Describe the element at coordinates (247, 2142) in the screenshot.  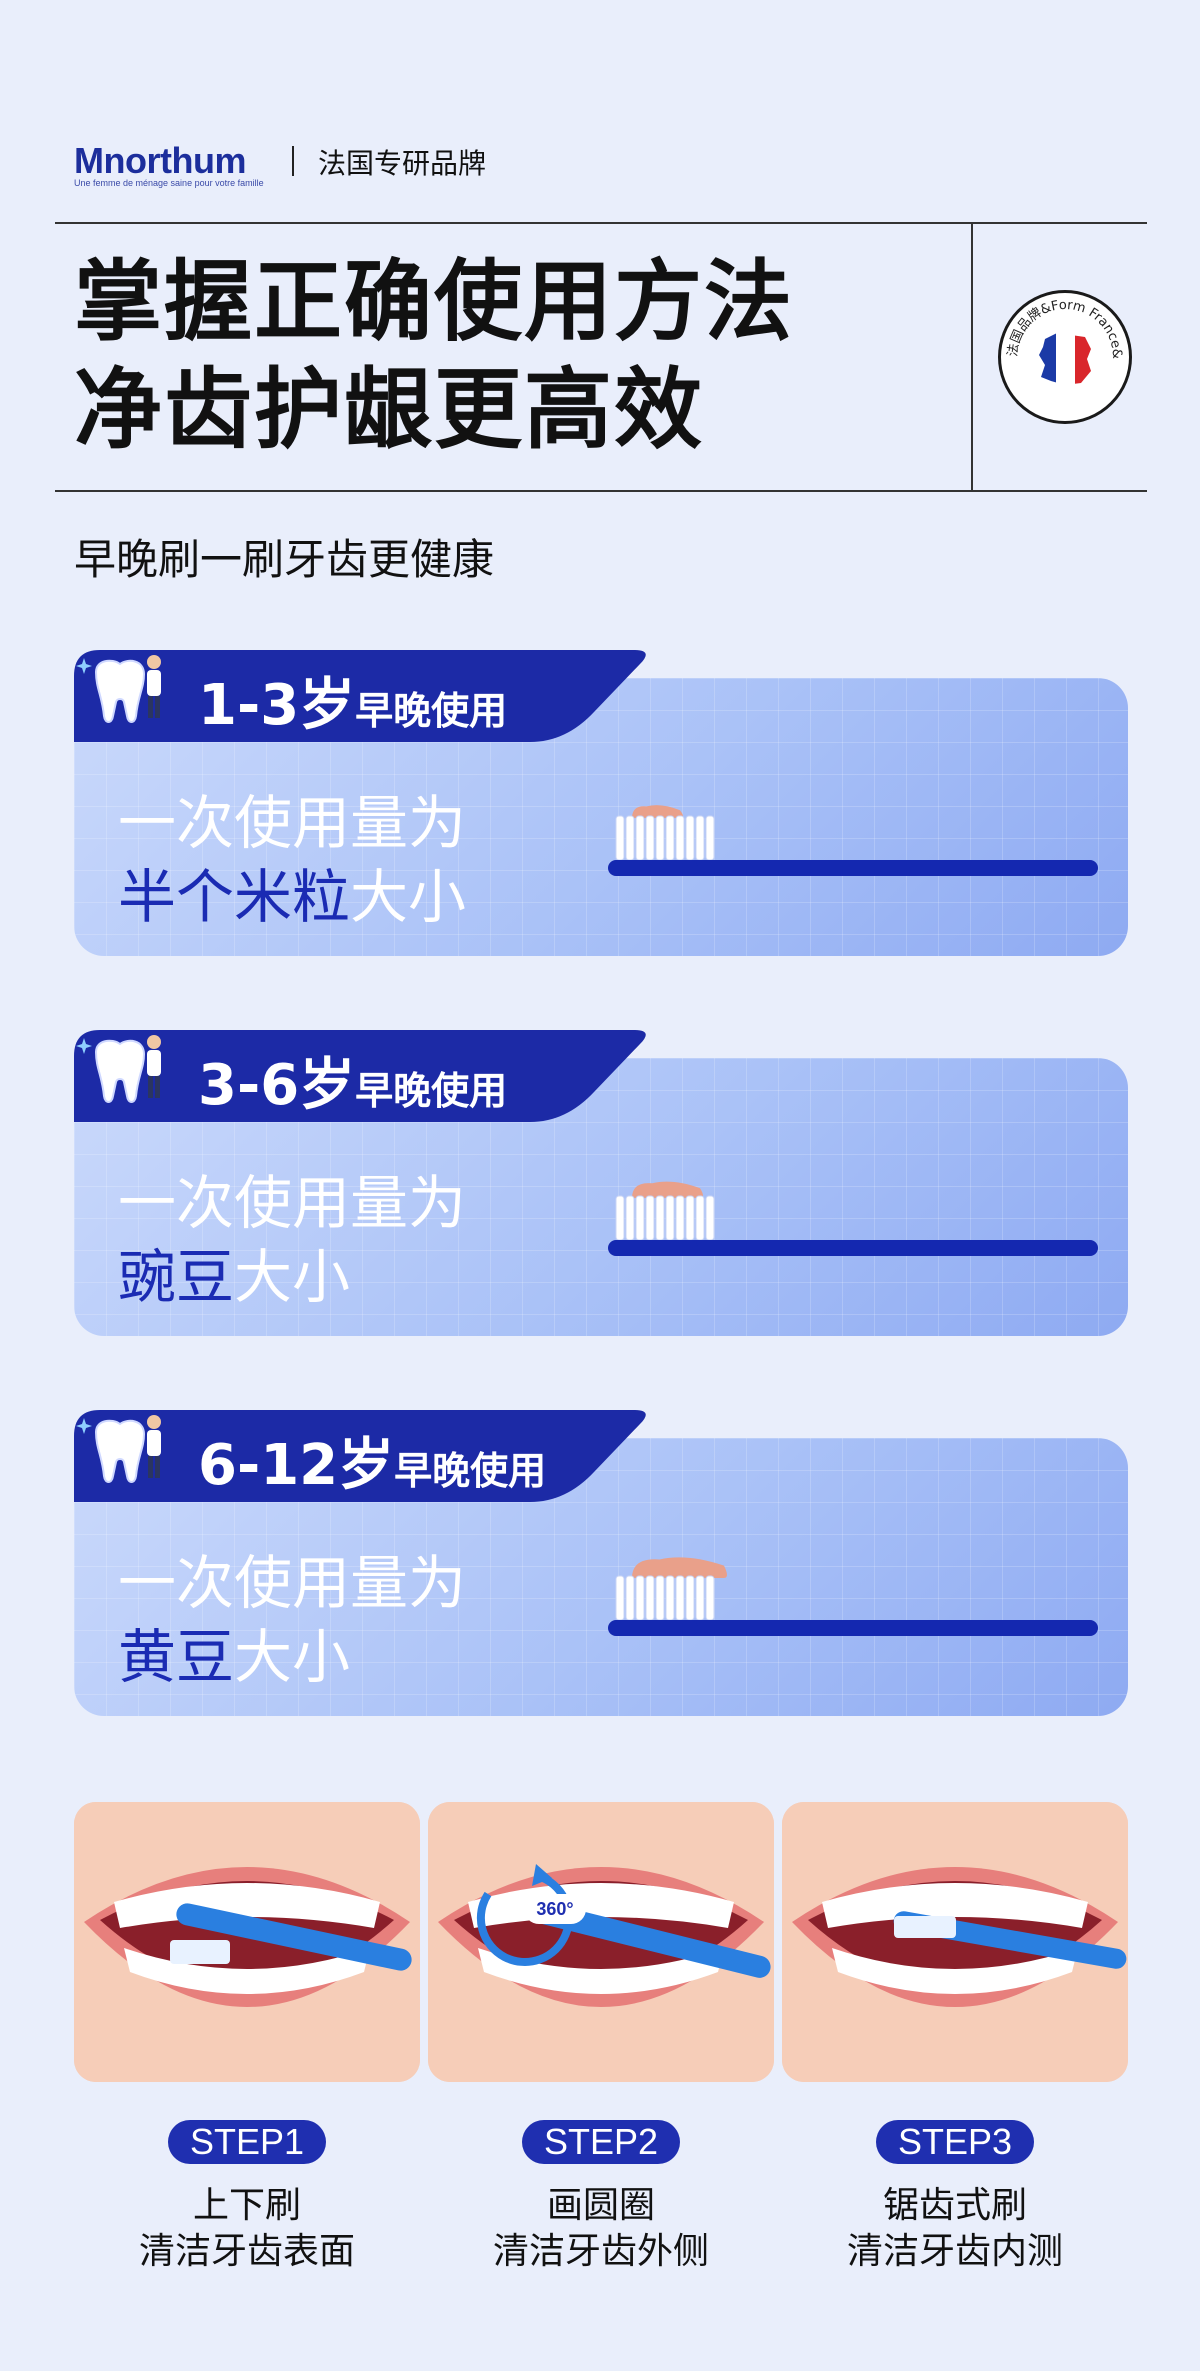
I see `step1-badge: STEP1` at that location.